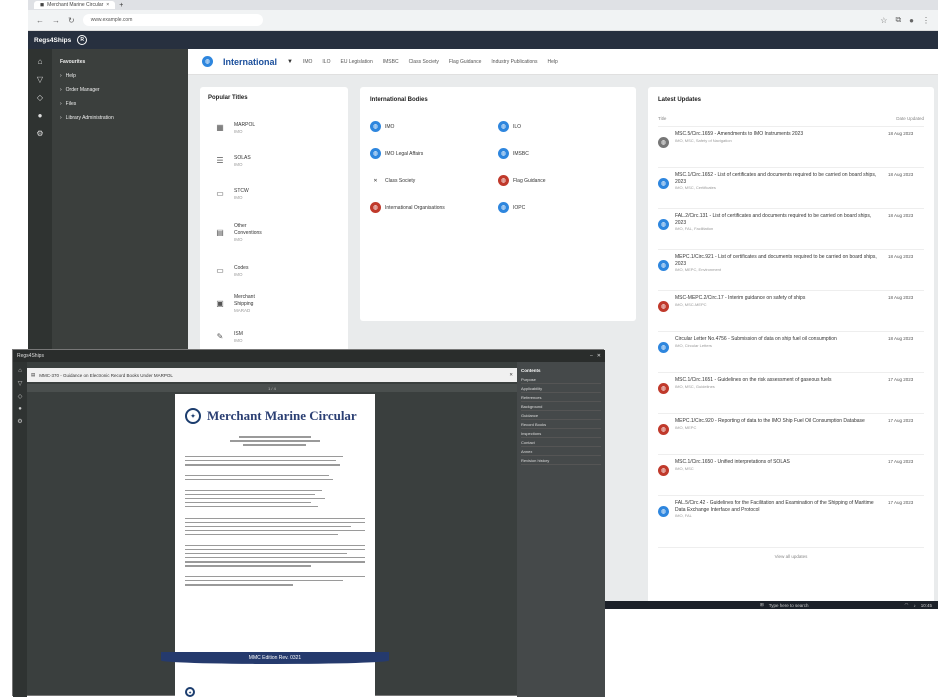  I want to click on nav-link-imo: IMO, so click(307, 62).